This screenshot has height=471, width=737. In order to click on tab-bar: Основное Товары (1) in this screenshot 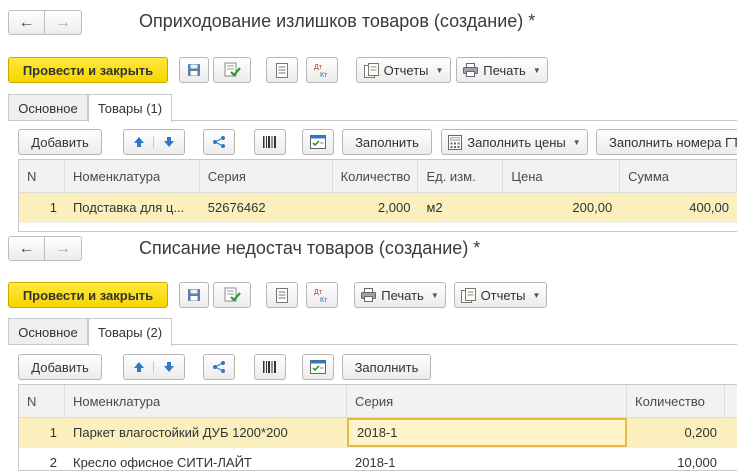, I will do `click(372, 108)`.